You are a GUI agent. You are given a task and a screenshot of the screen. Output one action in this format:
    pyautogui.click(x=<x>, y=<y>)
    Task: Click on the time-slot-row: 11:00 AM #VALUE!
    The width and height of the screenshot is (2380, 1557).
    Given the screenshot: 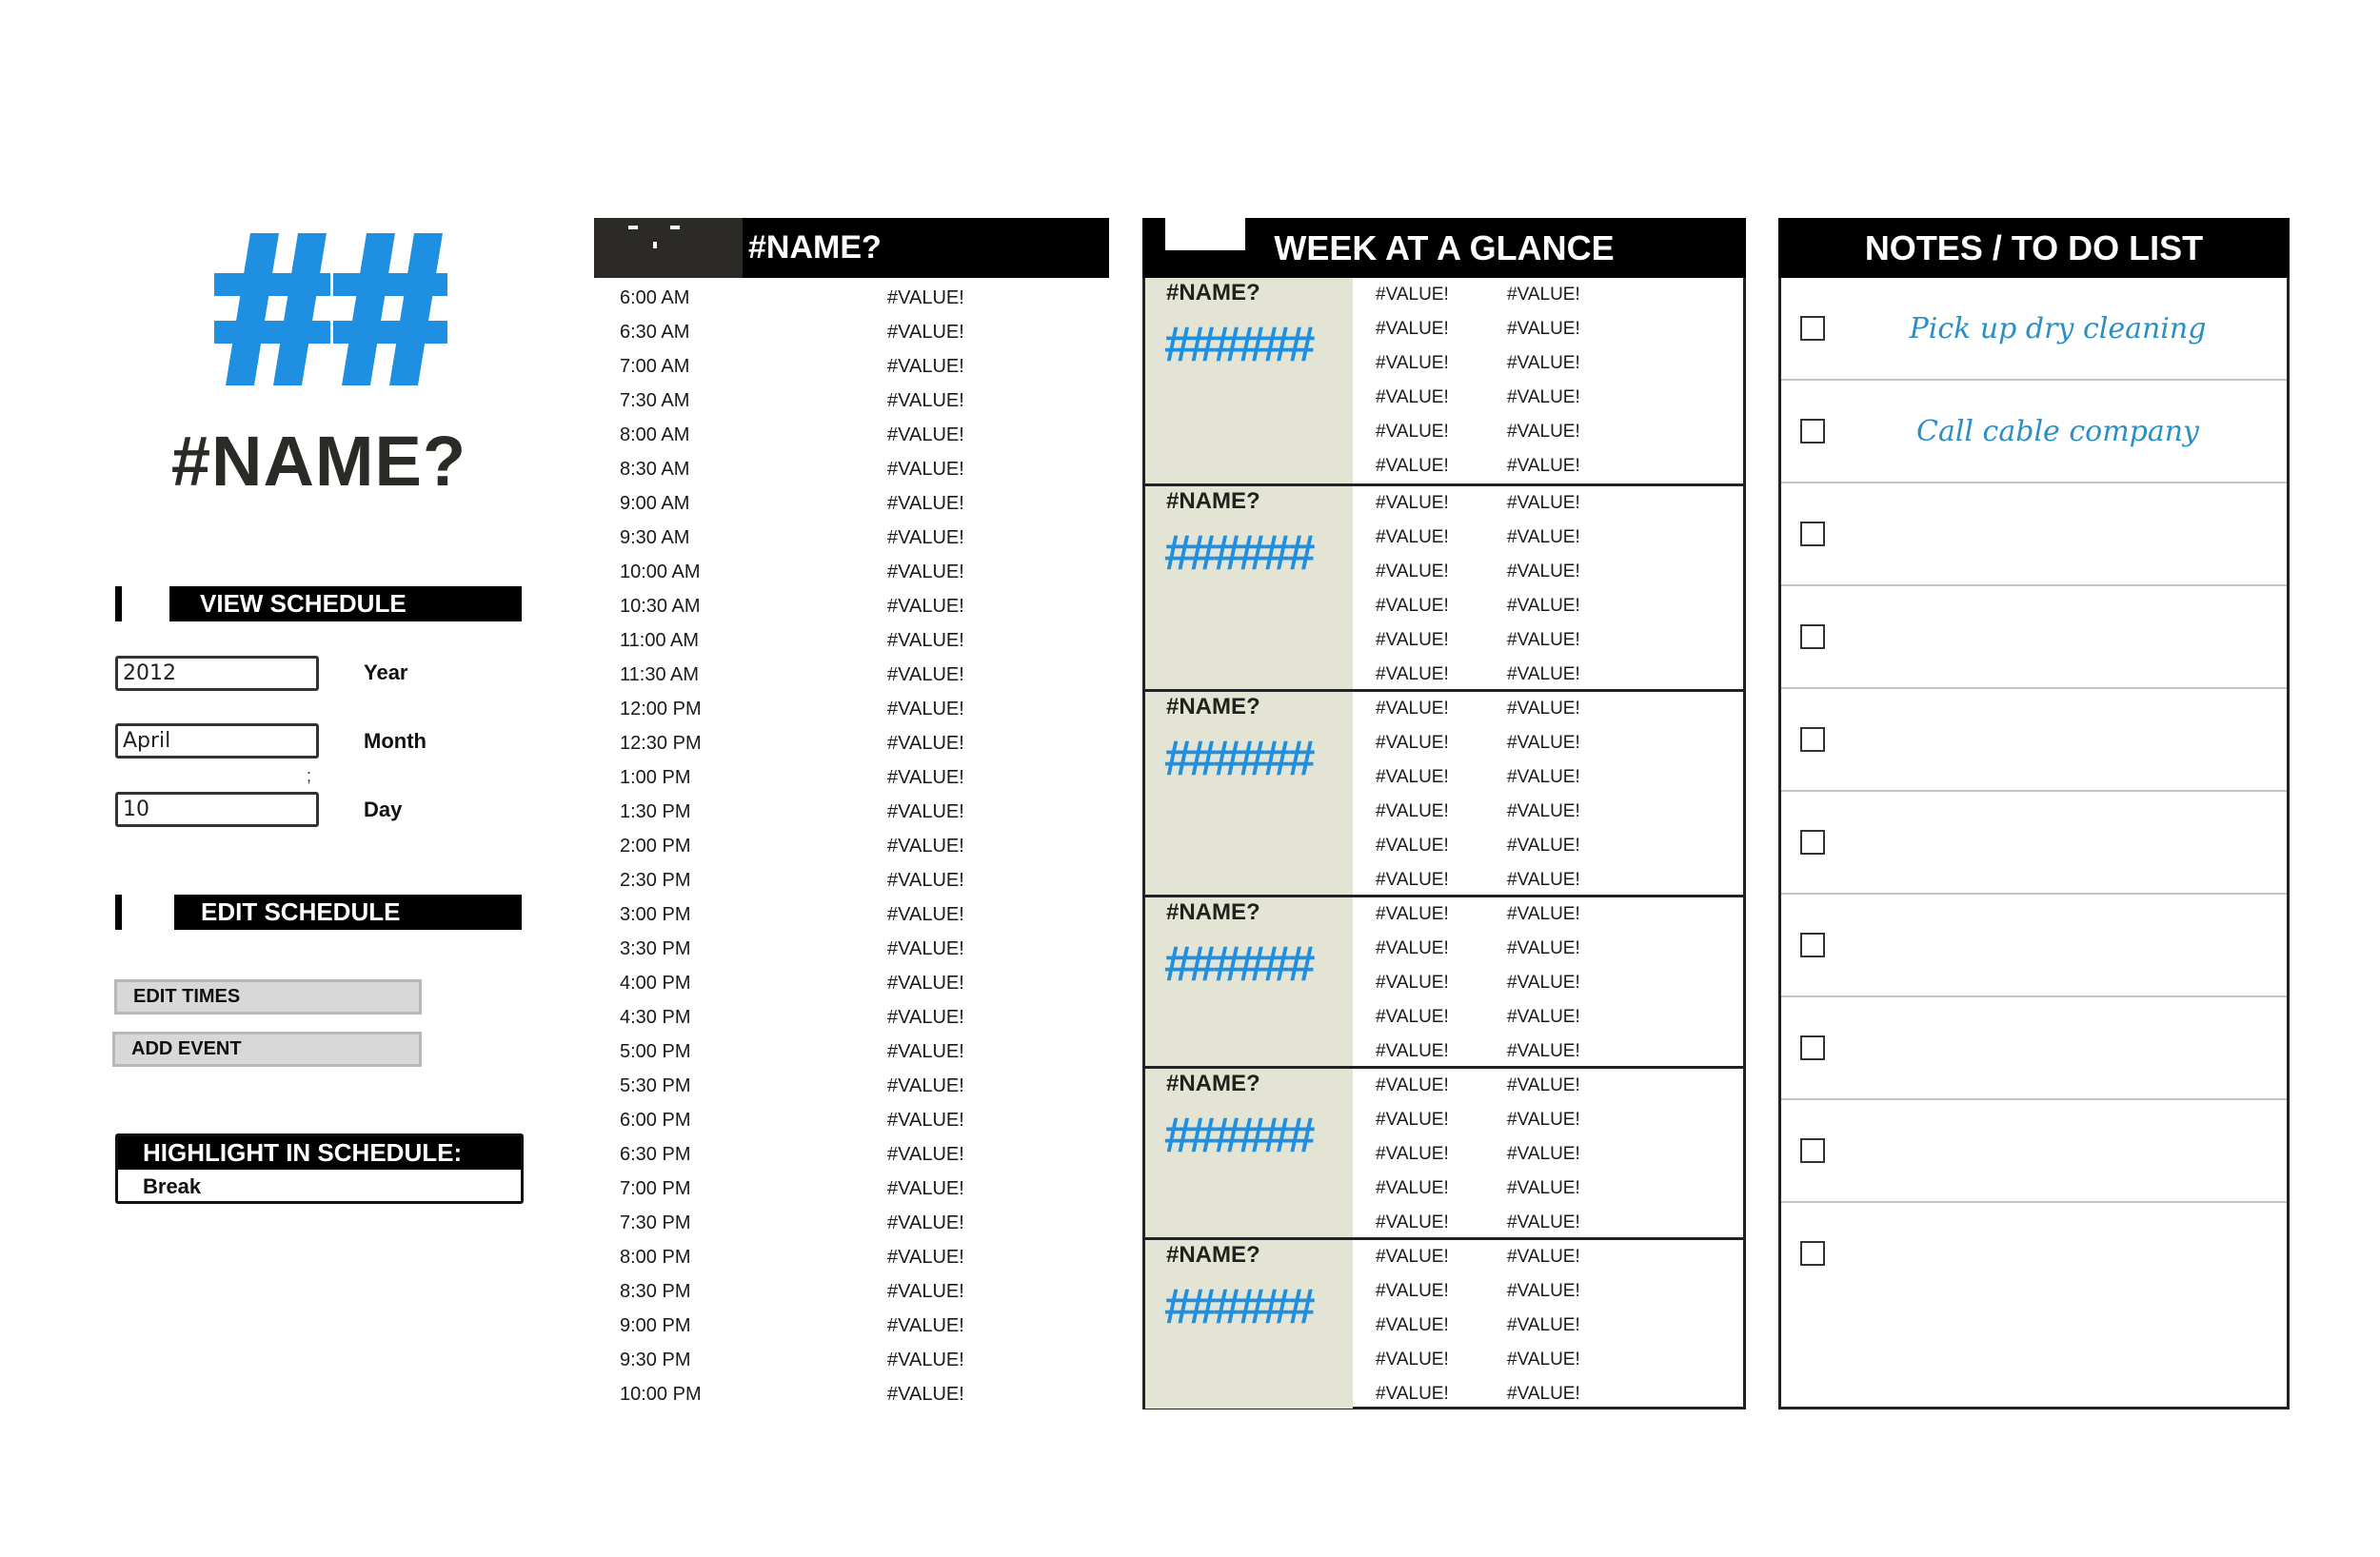 What is the action you would take?
    pyautogui.click(x=858, y=640)
    